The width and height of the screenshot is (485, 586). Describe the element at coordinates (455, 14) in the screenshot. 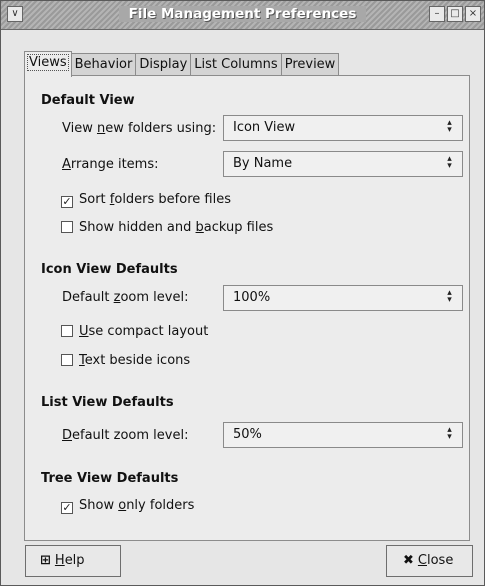

I see `maximize-icon: □` at that location.